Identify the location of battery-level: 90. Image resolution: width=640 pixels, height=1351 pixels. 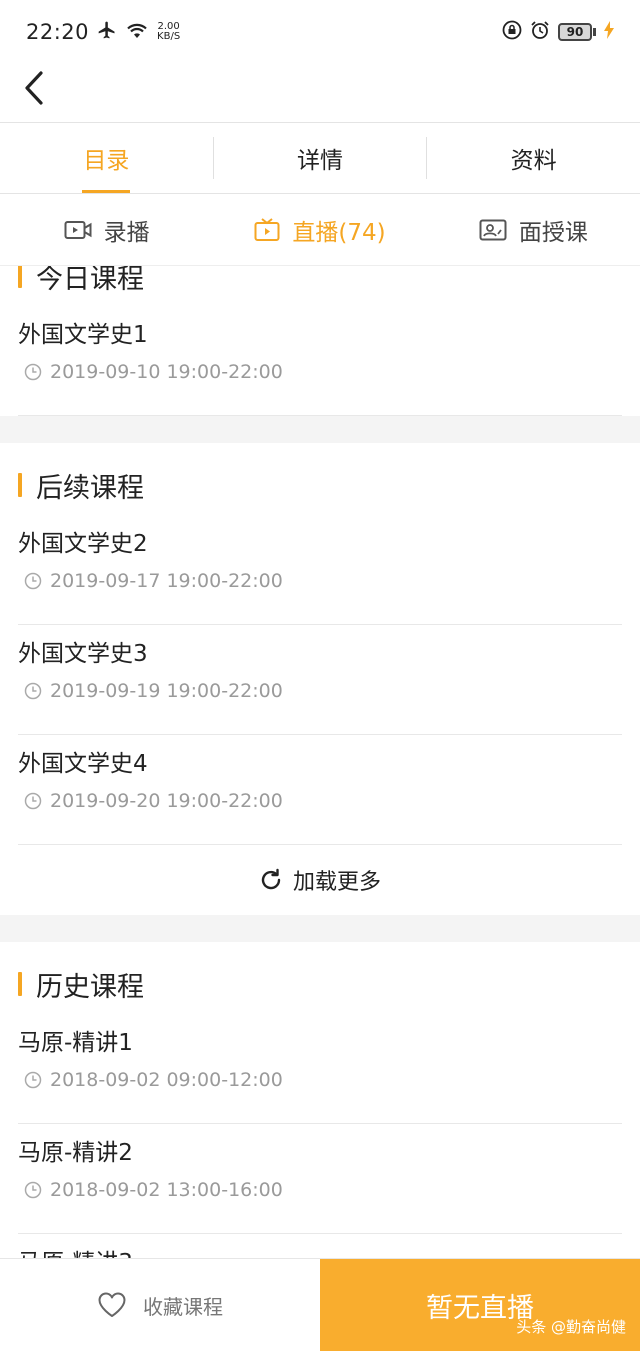
(575, 32).